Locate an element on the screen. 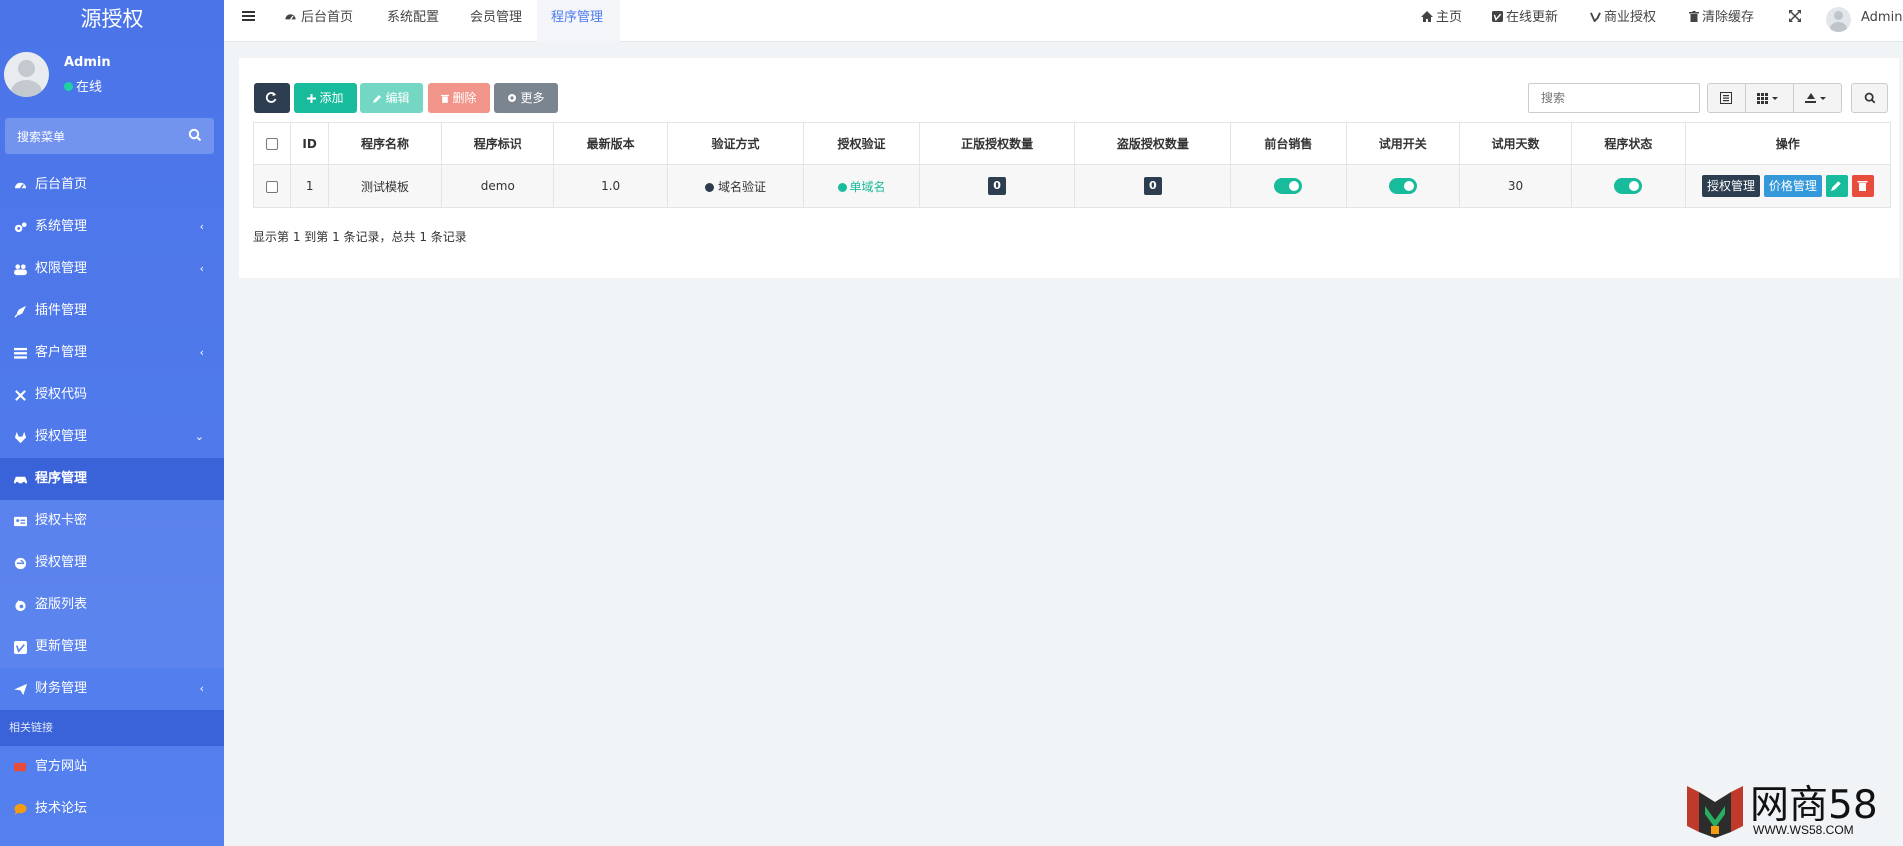  cogs-icon is located at coordinates (20, 227).